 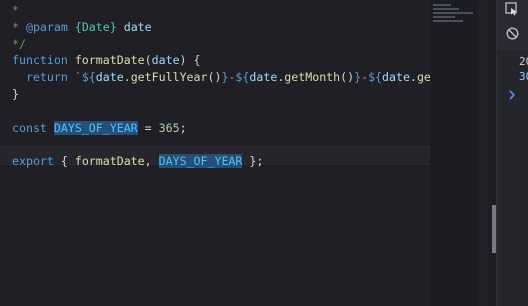 I want to click on code-token: (, so click(x=148, y=60).